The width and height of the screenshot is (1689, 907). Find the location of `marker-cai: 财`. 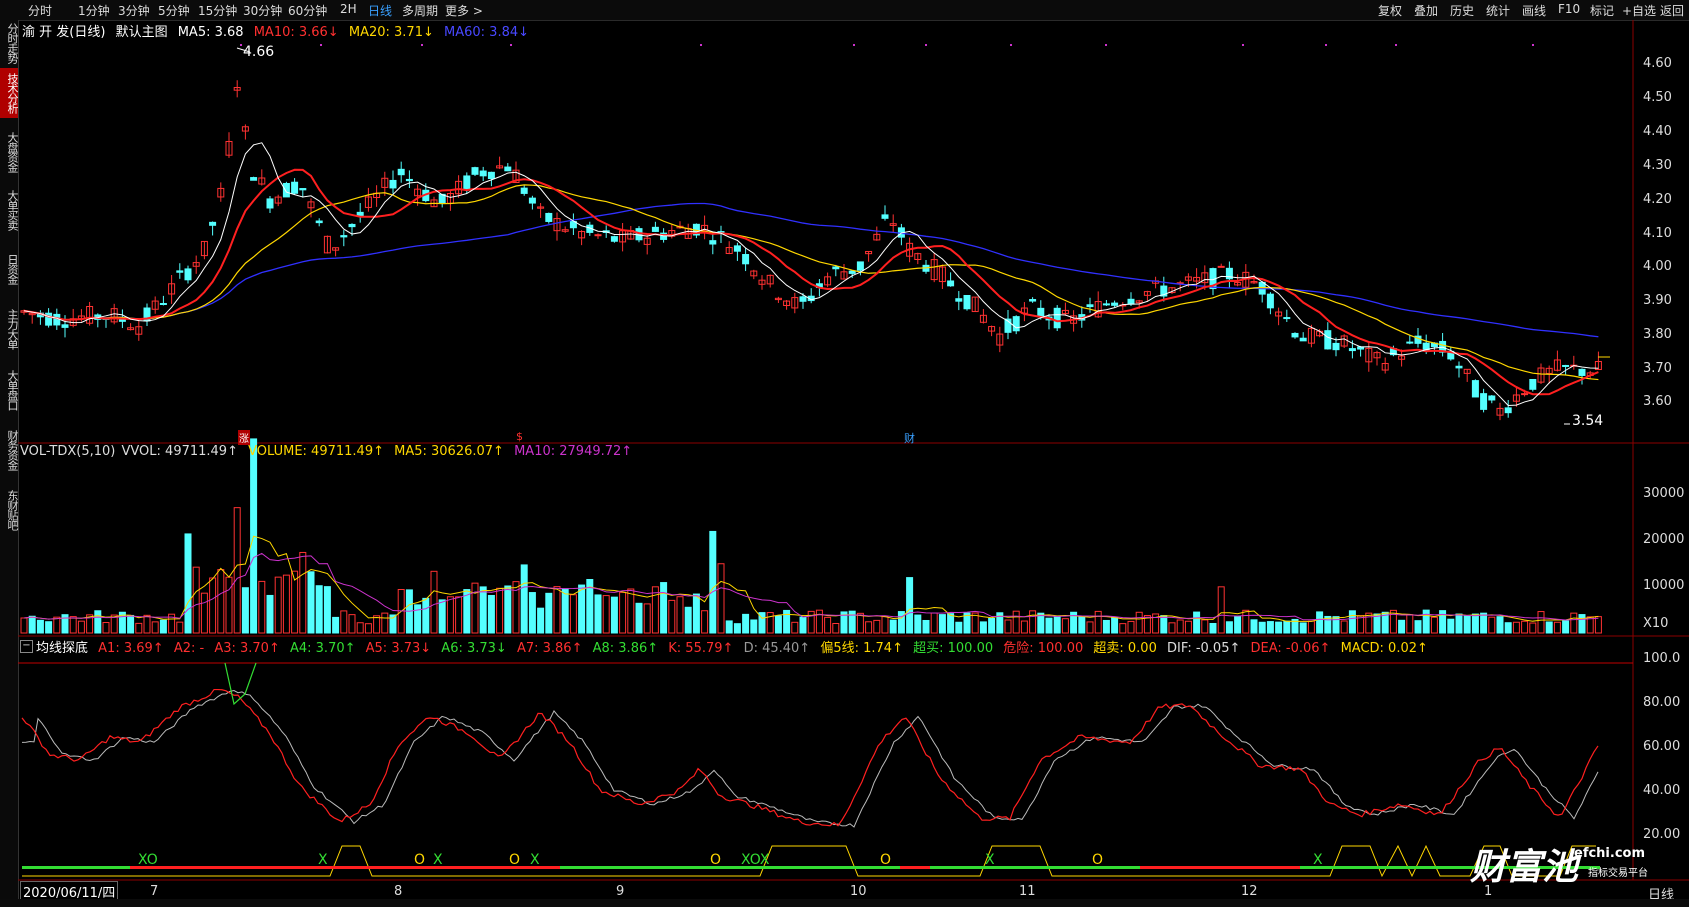

marker-cai: 财 is located at coordinates (909, 438).